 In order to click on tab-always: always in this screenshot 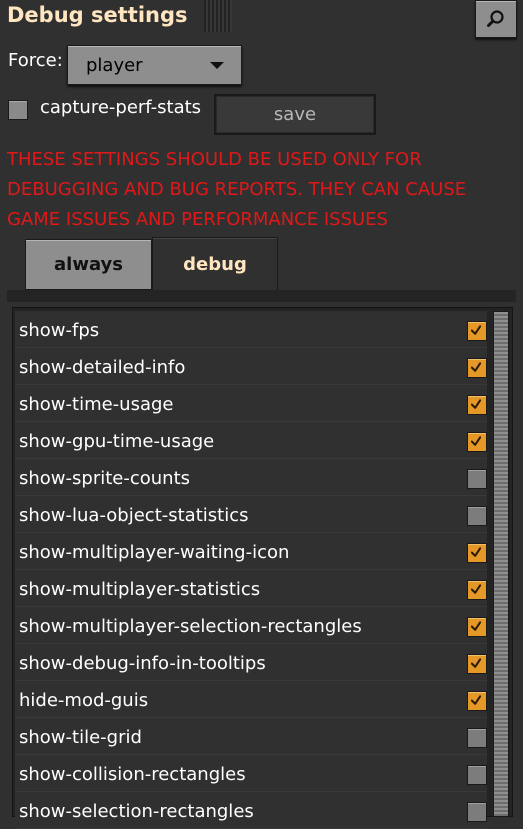, I will do `click(88, 264)`.